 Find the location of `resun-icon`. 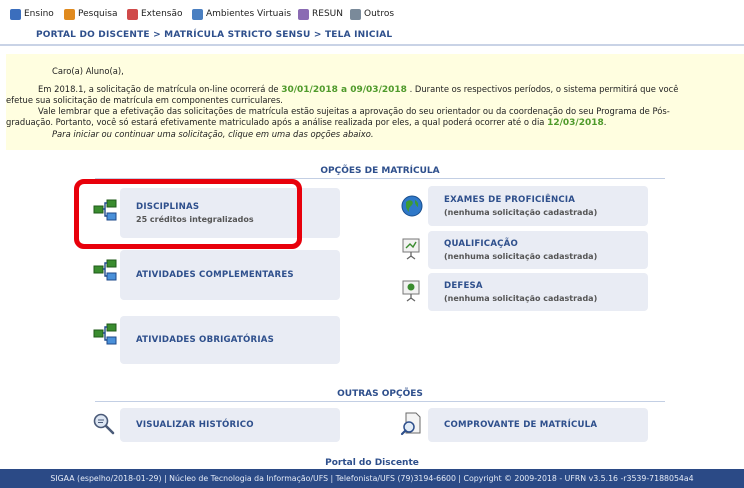

resun-icon is located at coordinates (303, 14).